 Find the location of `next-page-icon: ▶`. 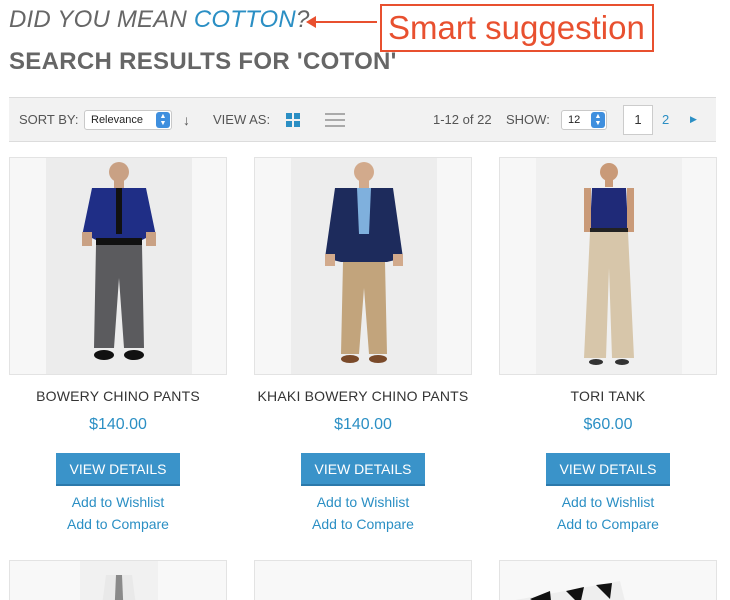

next-page-icon: ▶ is located at coordinates (693, 119).